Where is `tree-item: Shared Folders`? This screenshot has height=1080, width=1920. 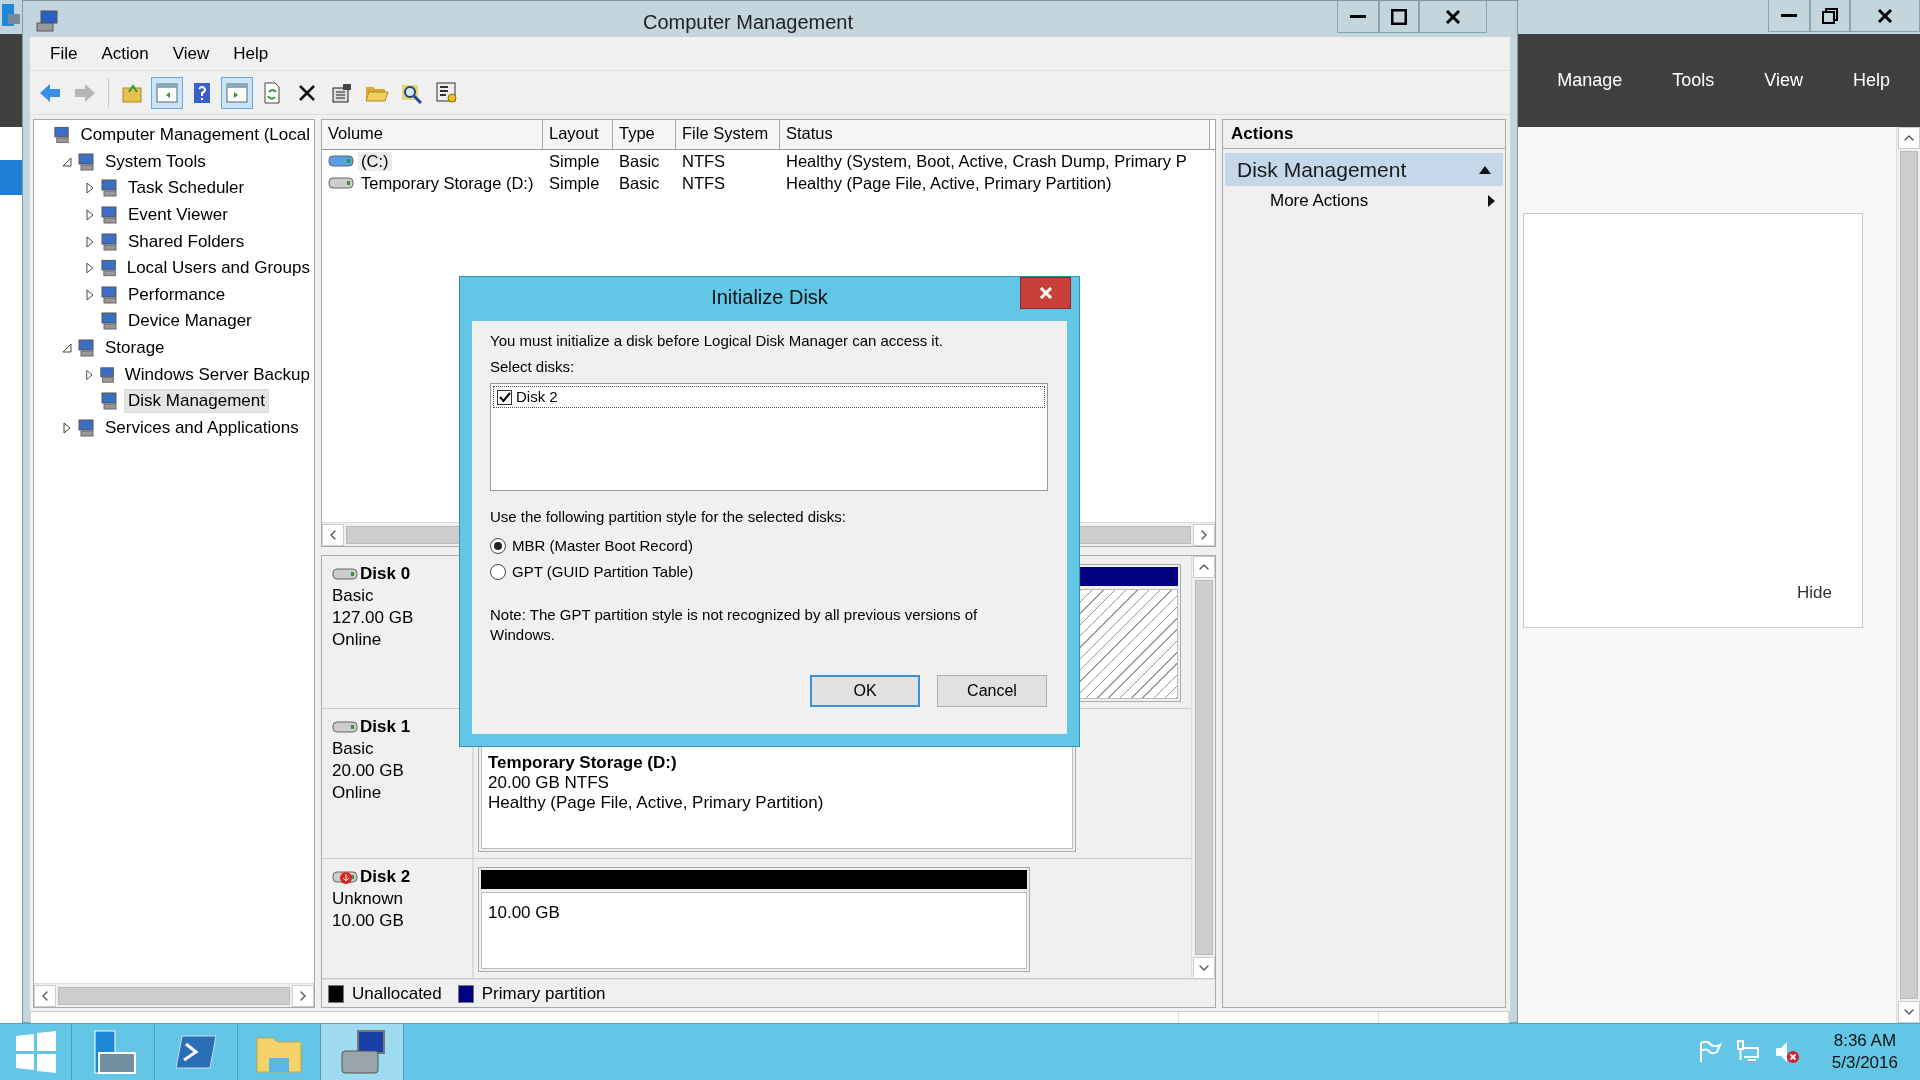 tree-item: Shared Folders is located at coordinates (186, 241).